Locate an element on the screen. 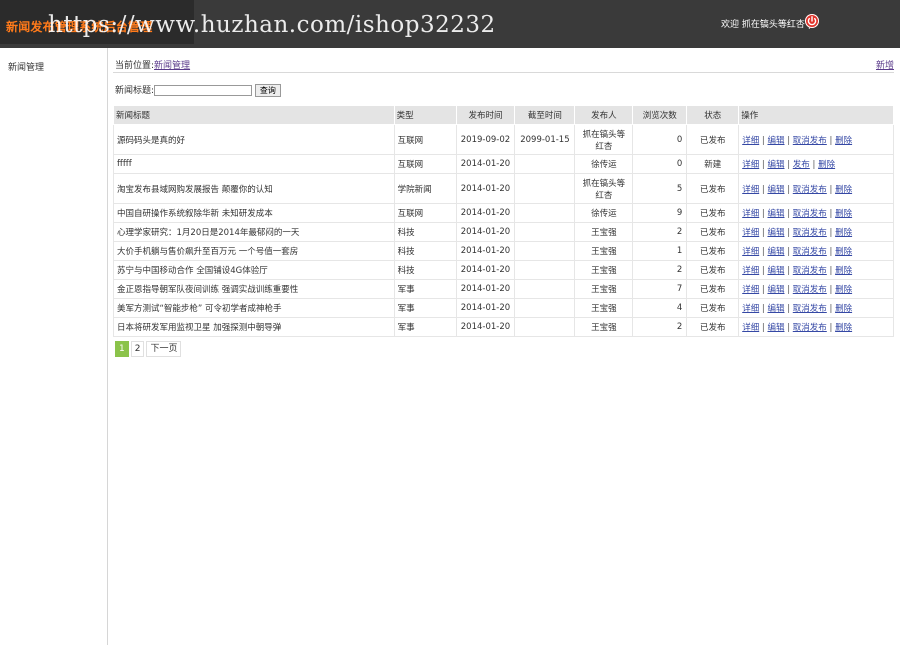  actions-cell: 详细 | 编辑 | 取消发布 | 删除 is located at coordinates (816, 139).